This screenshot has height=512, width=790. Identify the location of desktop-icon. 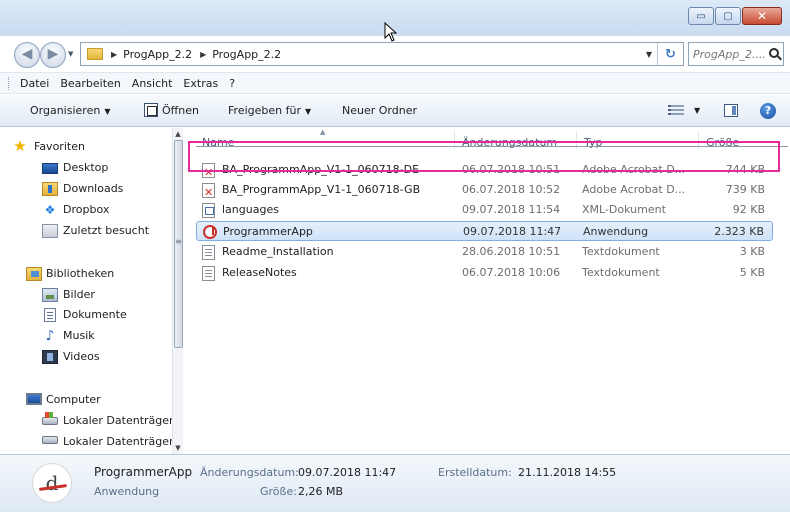
(50, 168).